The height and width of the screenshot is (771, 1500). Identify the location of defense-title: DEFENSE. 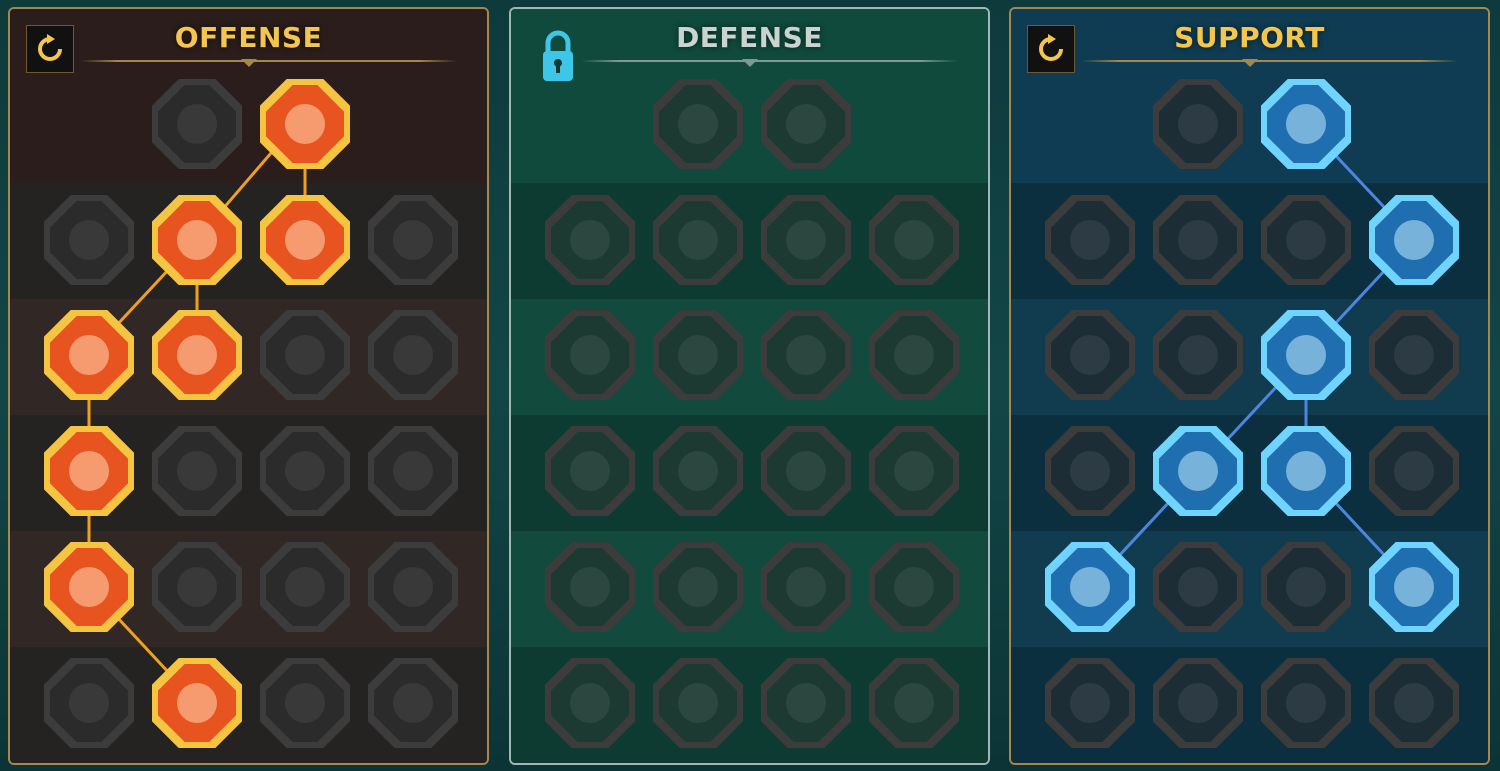
(749, 37).